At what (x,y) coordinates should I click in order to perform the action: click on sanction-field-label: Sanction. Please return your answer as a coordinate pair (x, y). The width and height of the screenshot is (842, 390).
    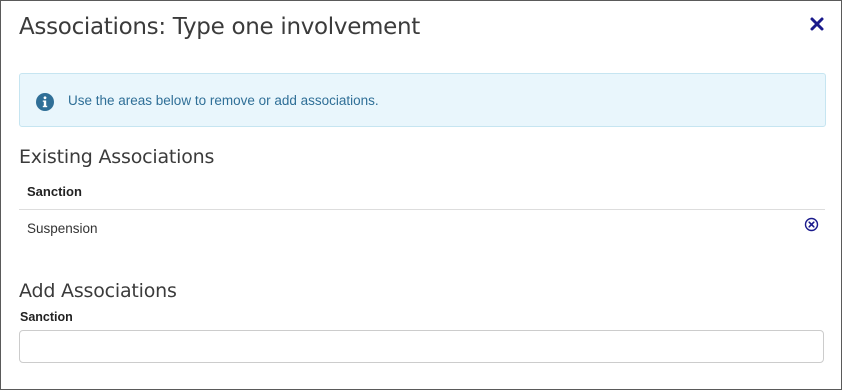
    Looking at the image, I should click on (46, 317).